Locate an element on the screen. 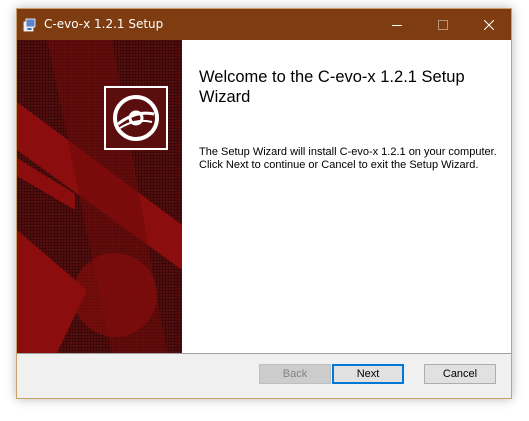 This screenshot has width=529, height=421. minimize-icon is located at coordinates (397, 25).